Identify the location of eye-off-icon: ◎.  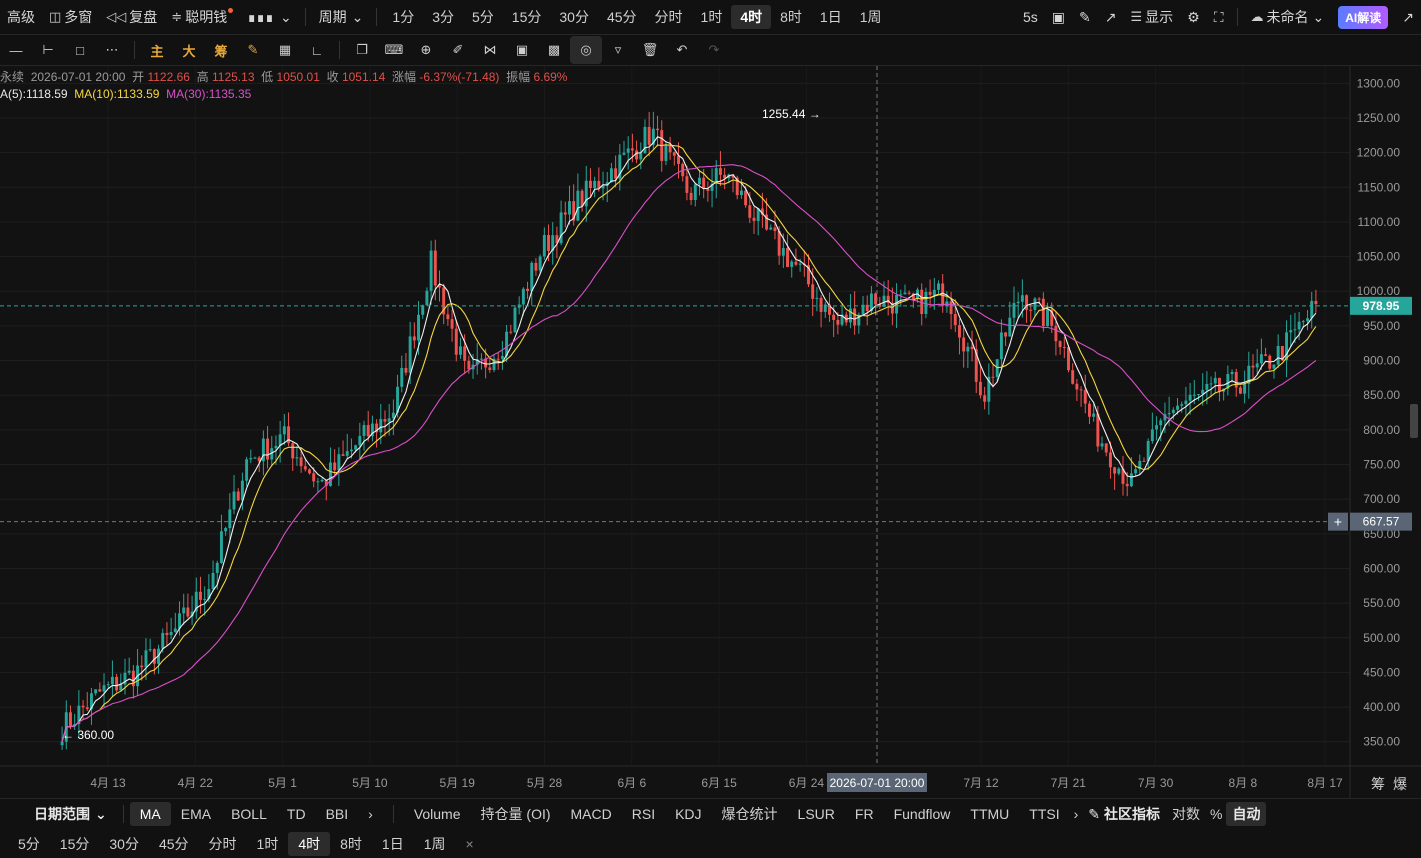
(586, 50).